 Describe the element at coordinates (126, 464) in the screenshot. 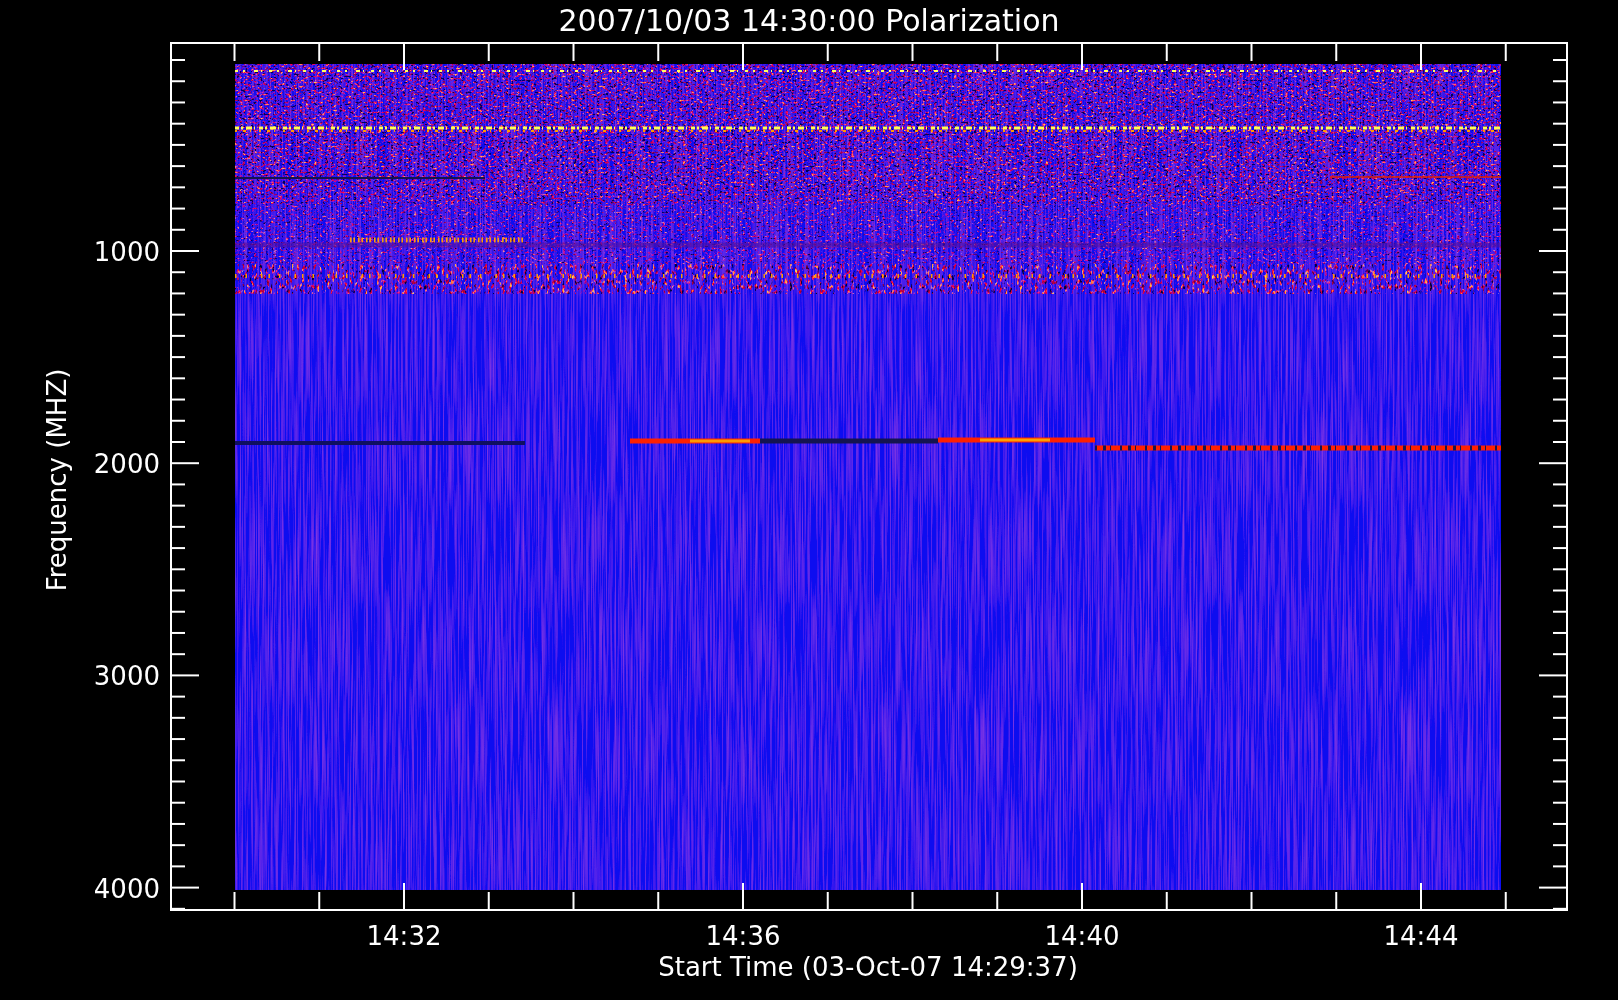

I see `tick-label: 2000` at that location.